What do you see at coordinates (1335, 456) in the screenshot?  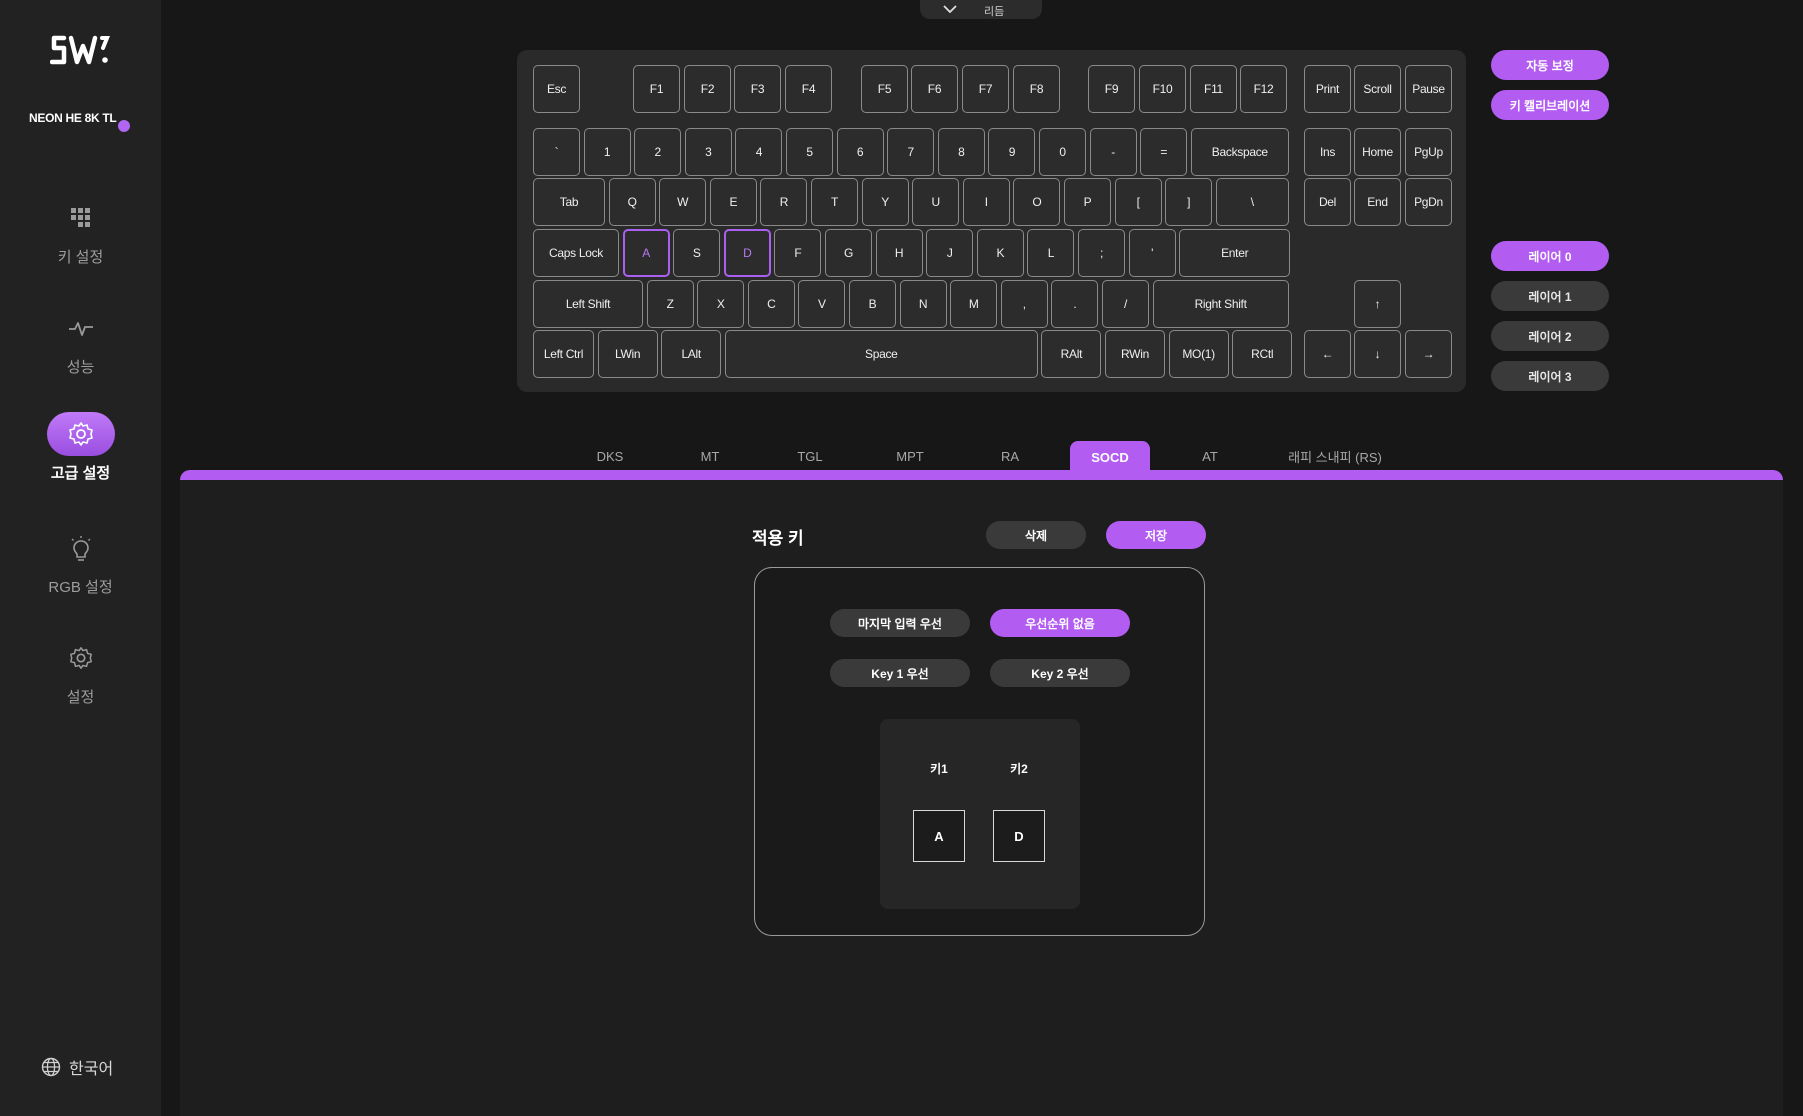 I see `tab-rapid-snappy: 래피 스내피 (RS)` at bounding box center [1335, 456].